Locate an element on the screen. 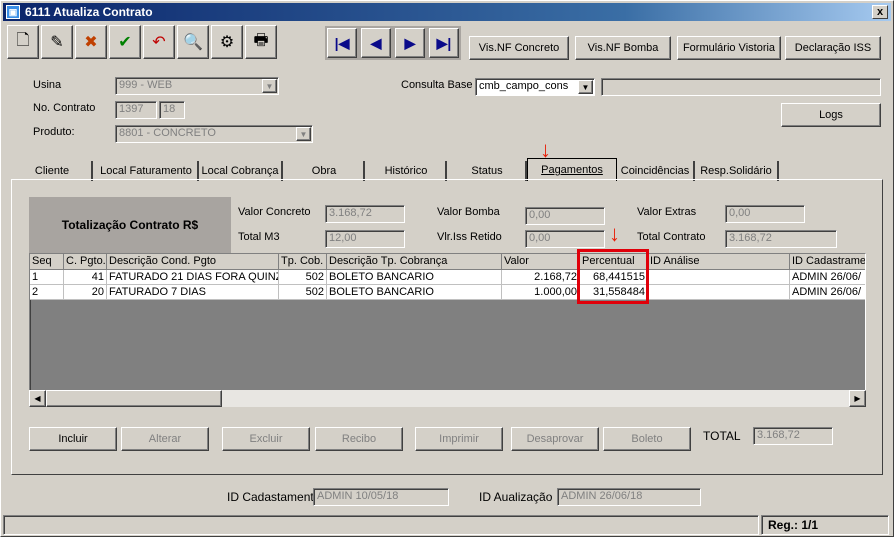 The image size is (894, 537). tab-coincidencias: Coincidências is located at coordinates (656, 171).